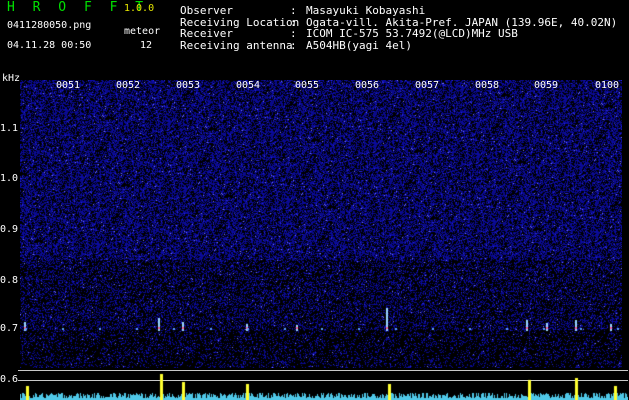  I want to click on info-value: Masayuki Kobayashi, so click(366, 10).